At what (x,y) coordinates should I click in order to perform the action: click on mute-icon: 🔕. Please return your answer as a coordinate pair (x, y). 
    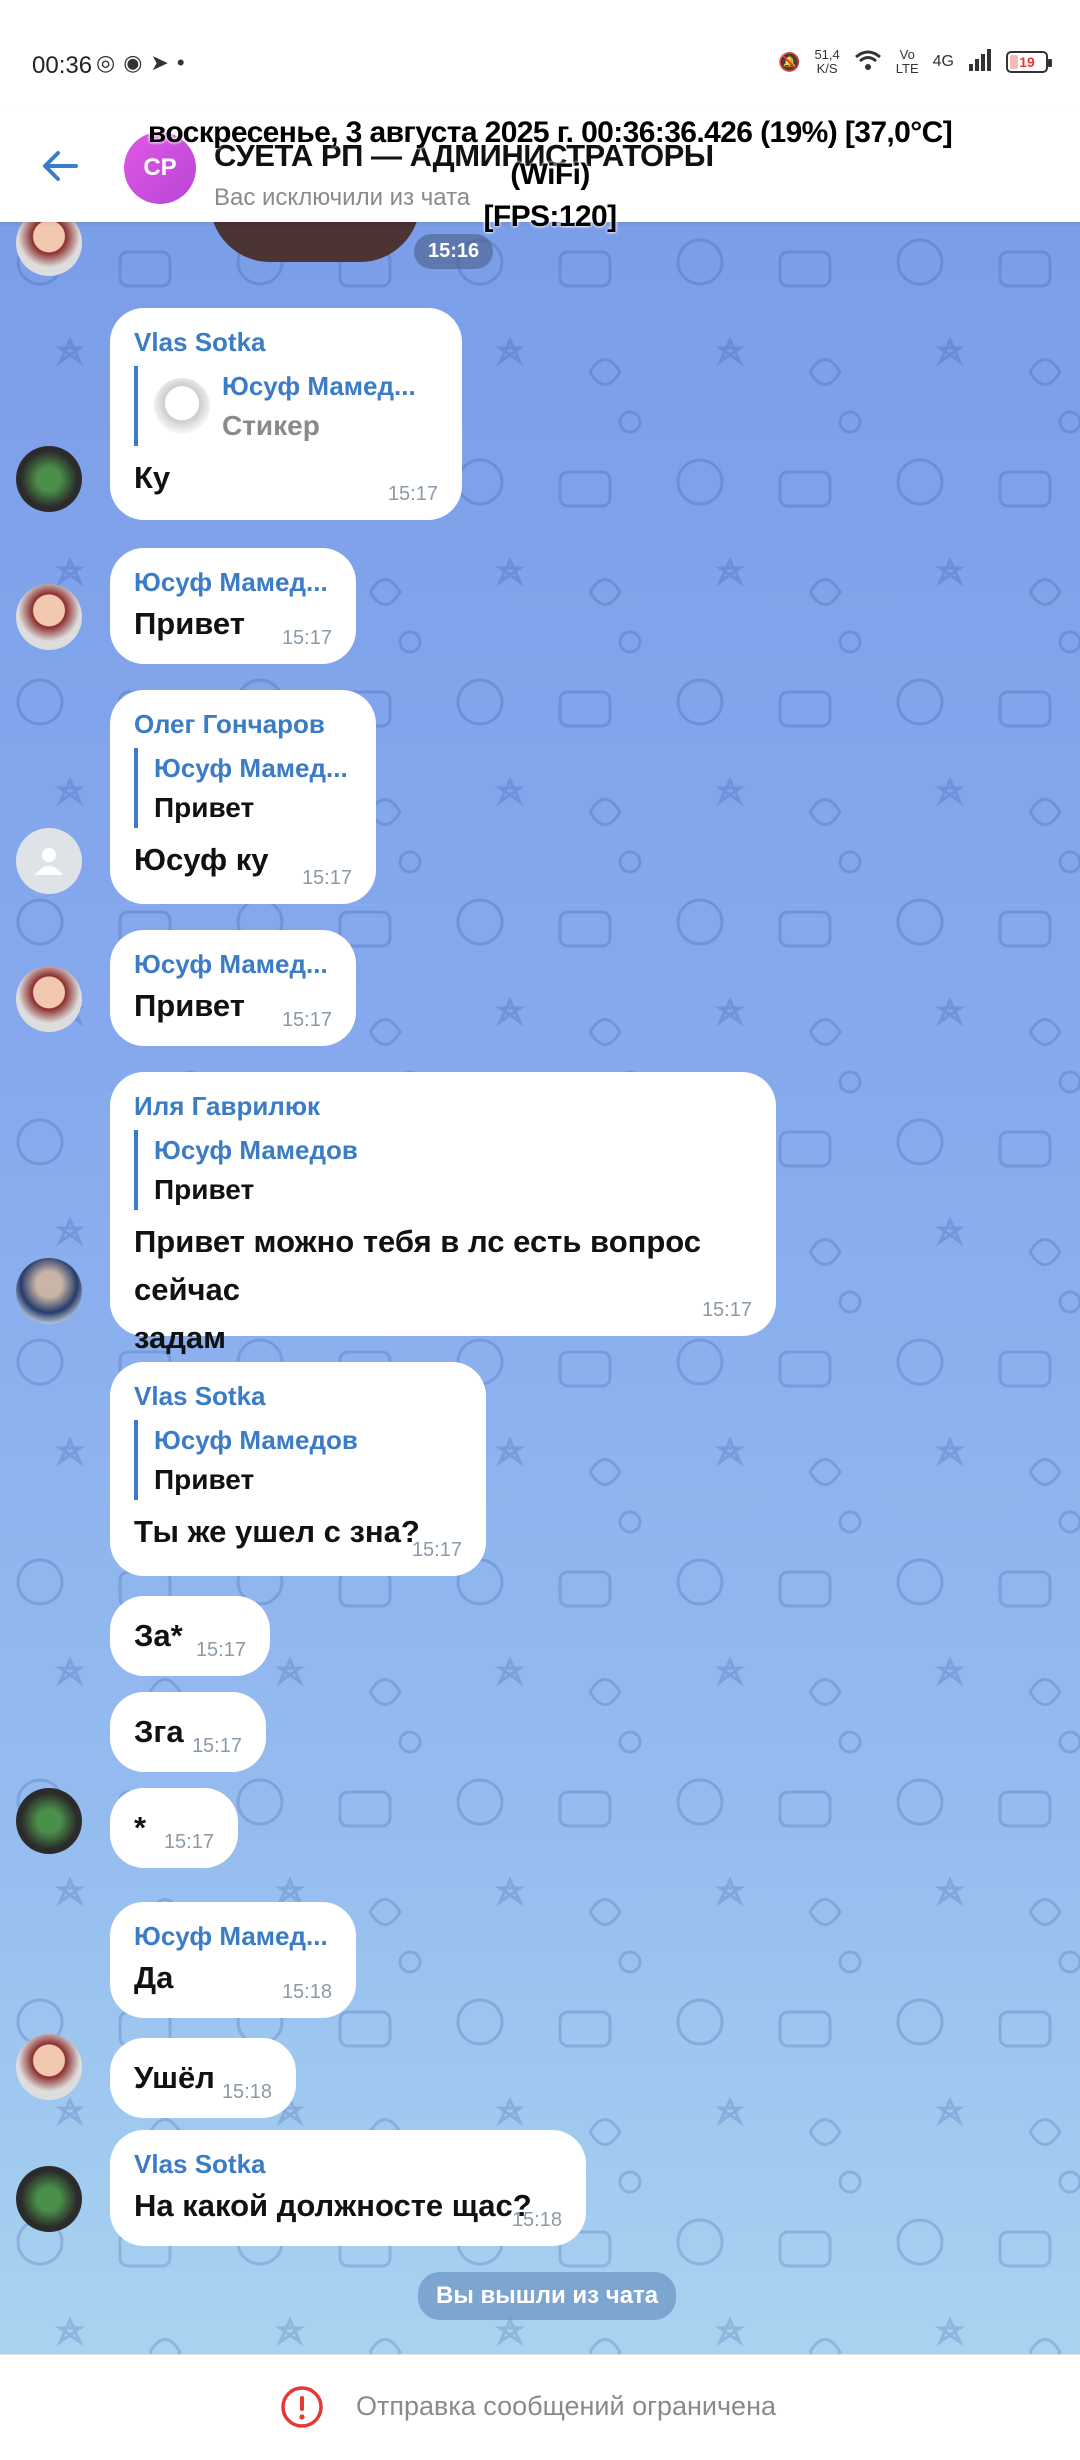
    Looking at the image, I should click on (789, 61).